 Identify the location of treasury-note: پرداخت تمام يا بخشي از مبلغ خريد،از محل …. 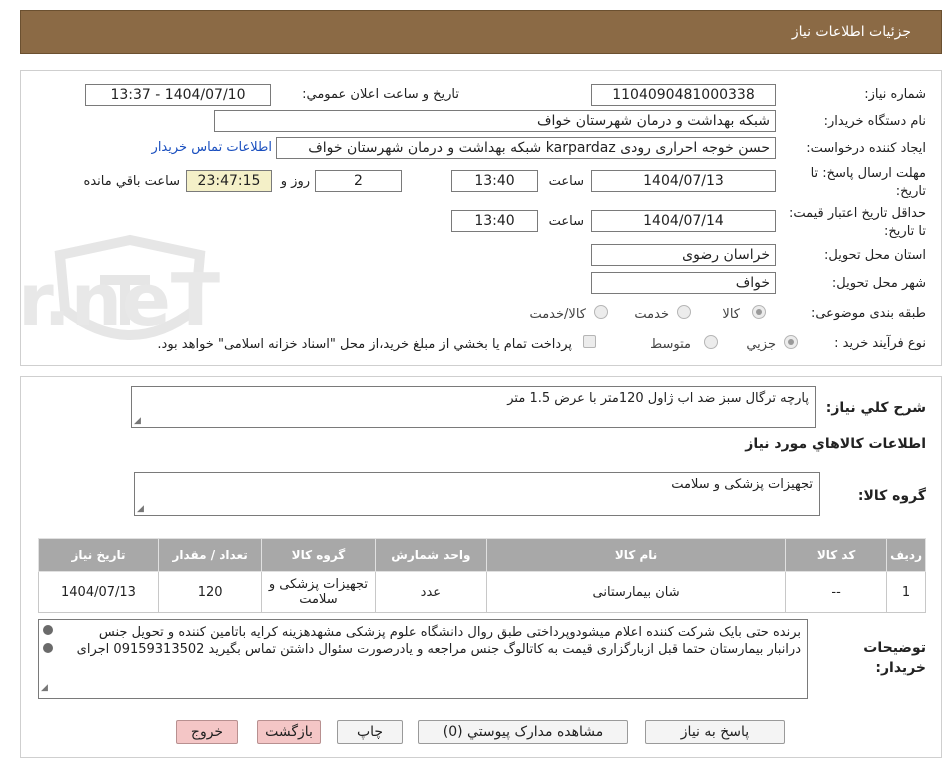
(364, 344).